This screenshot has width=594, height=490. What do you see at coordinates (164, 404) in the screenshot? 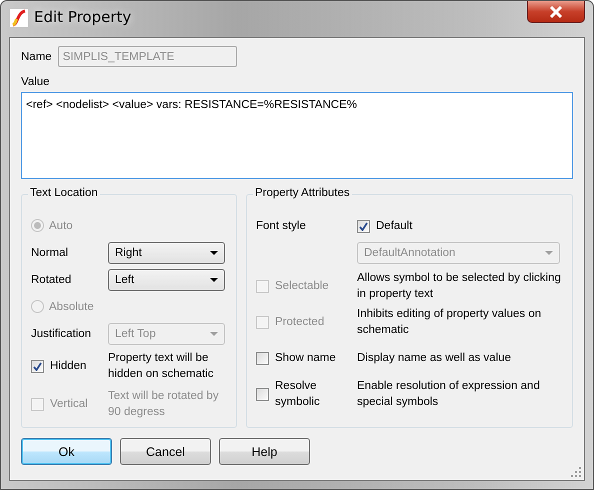
I see `description-text: Text will be rotated by 90 degress` at bounding box center [164, 404].